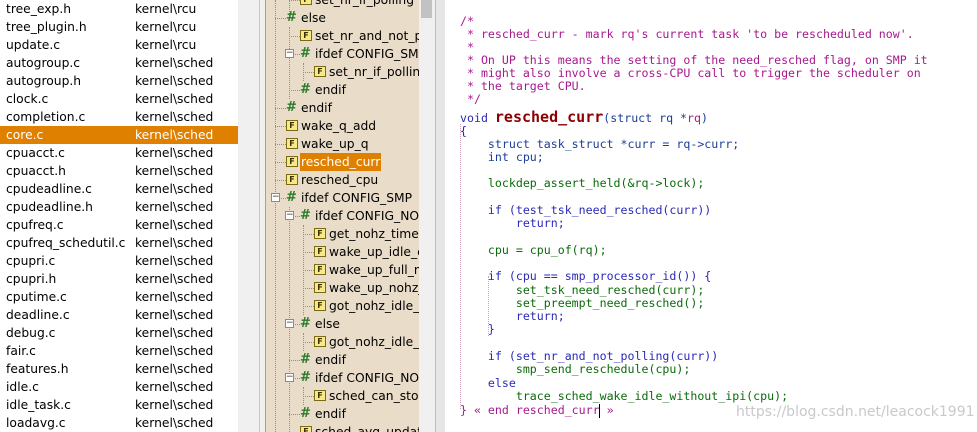 The width and height of the screenshot is (977, 432). I want to click on code-line: trace_sched_wake_idle_without_ipi(cpu);, so click(624, 396).